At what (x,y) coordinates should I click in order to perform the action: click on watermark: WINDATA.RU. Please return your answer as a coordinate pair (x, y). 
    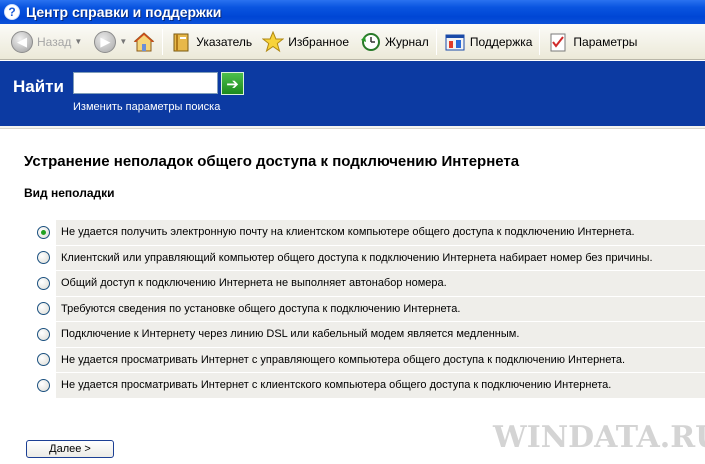
    Looking at the image, I should click on (599, 437).